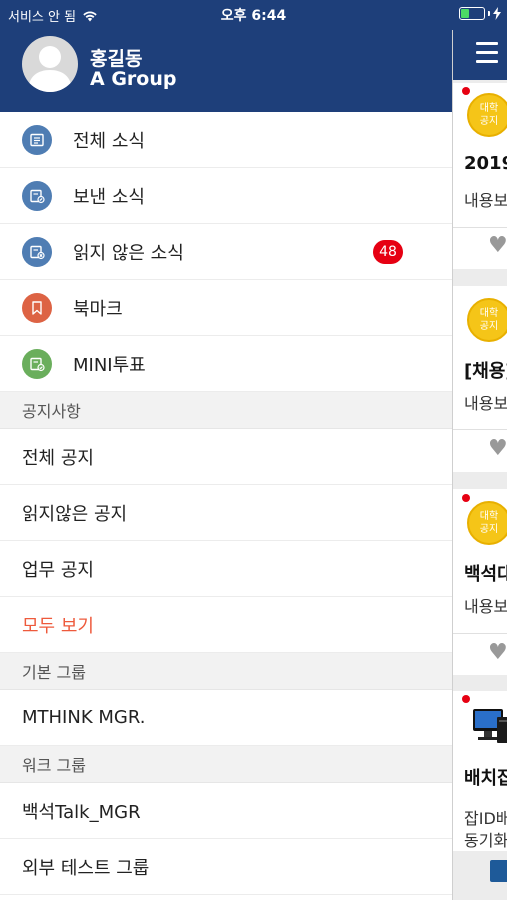 Image resolution: width=507 pixels, height=900 pixels. I want to click on app-nav-icon, so click(498, 871).